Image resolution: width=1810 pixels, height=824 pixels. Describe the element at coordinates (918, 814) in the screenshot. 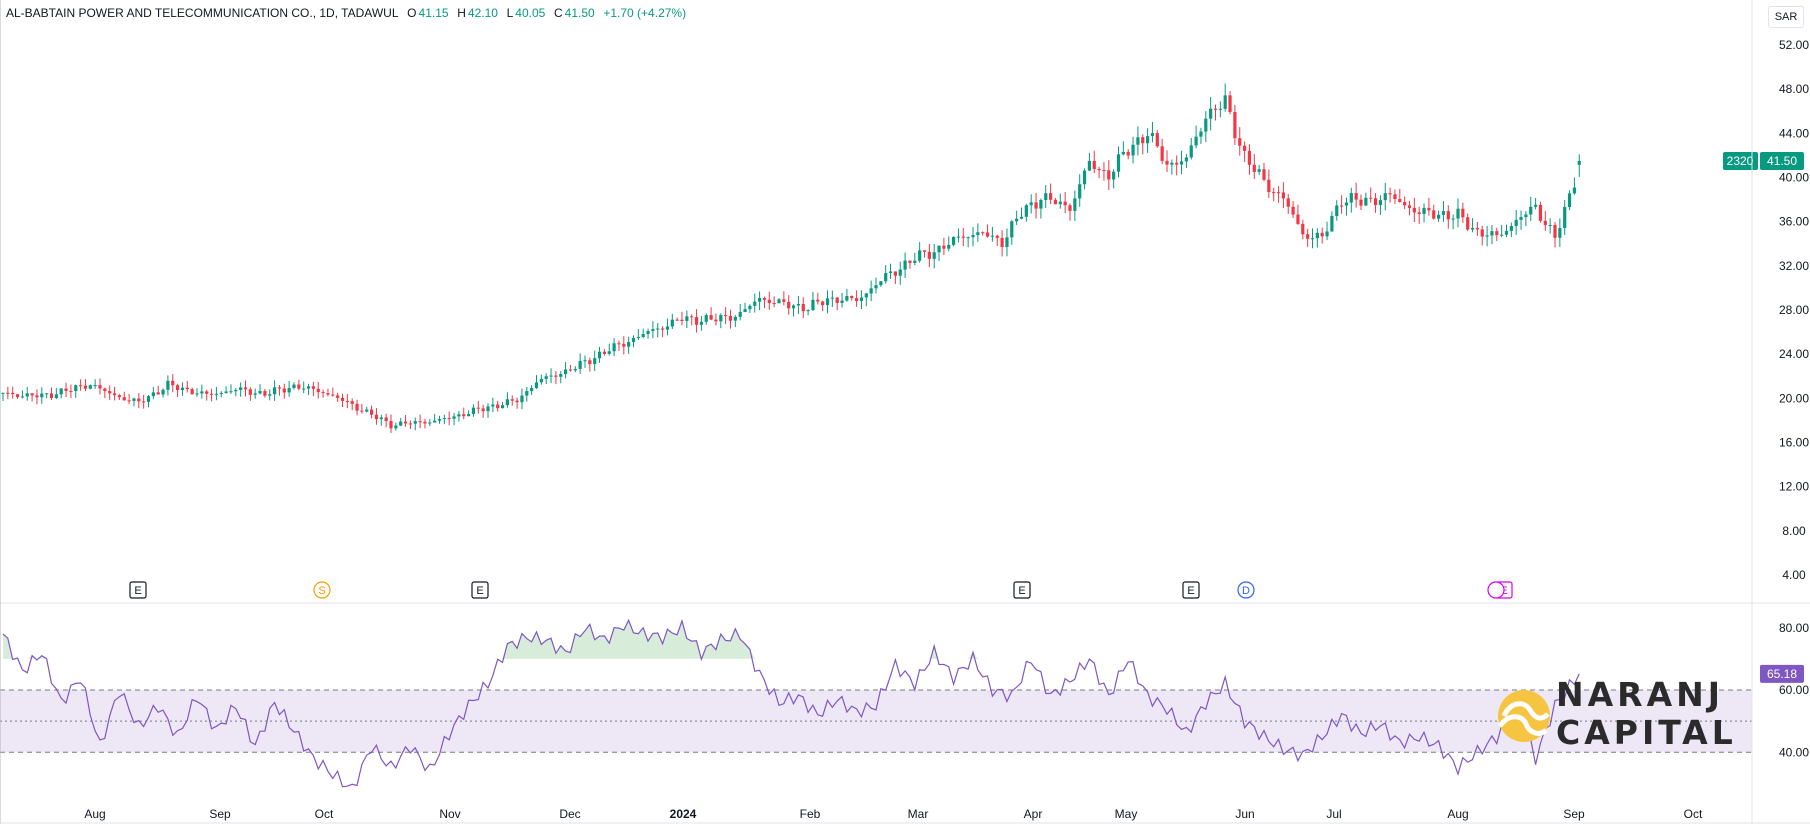

I see `time-tick-label: Mar` at that location.